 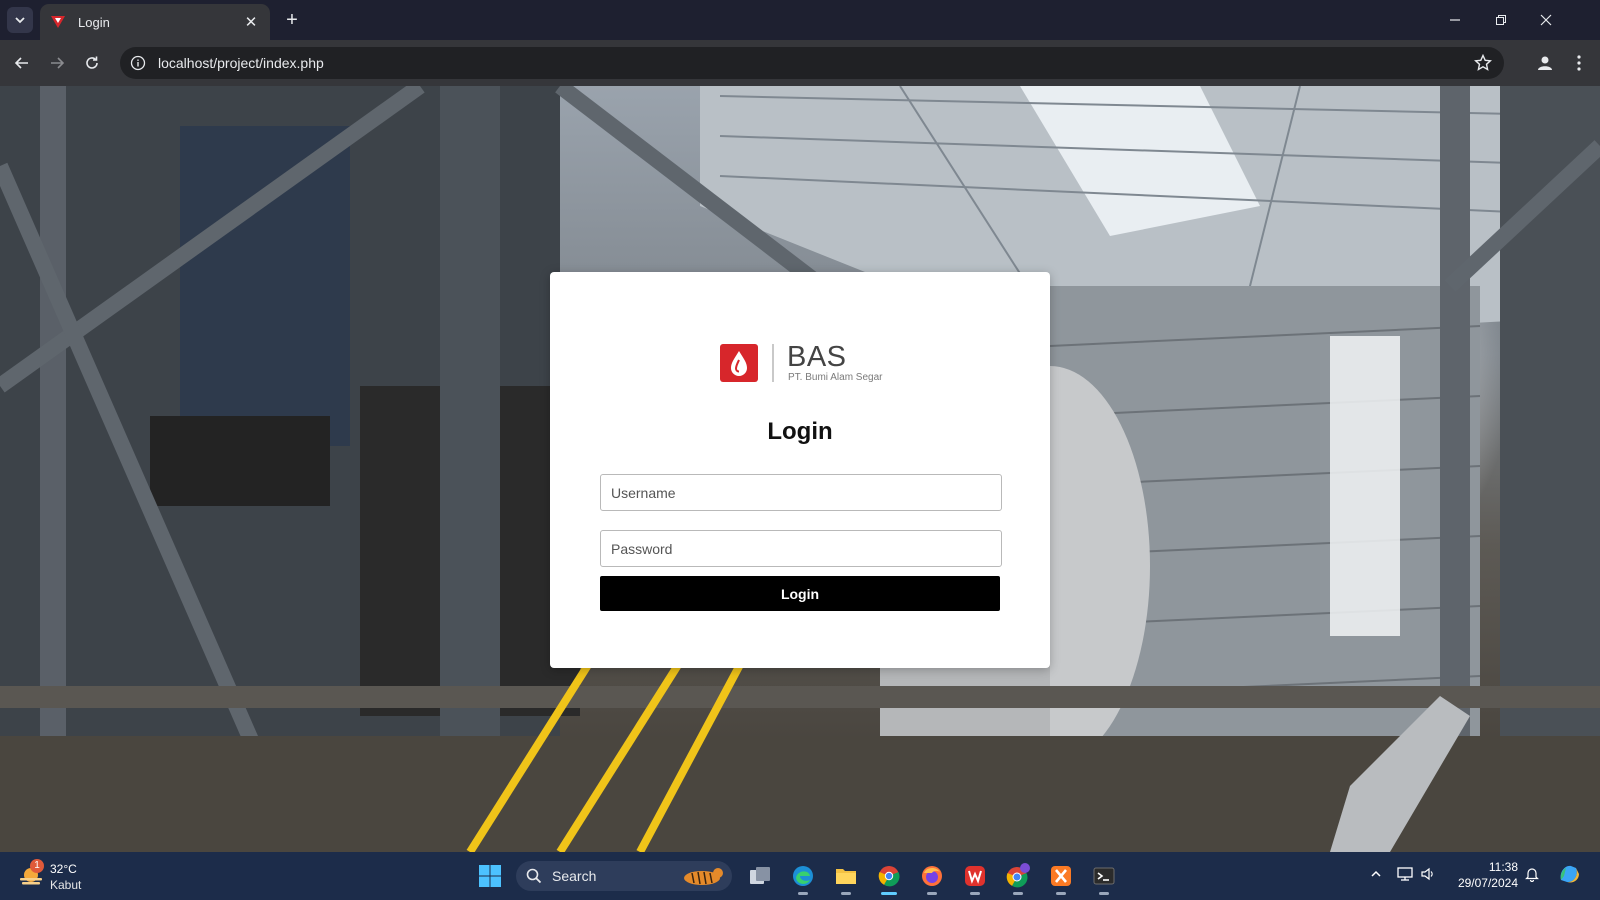 I want to click on profile-icon, so click(x=1545, y=63).